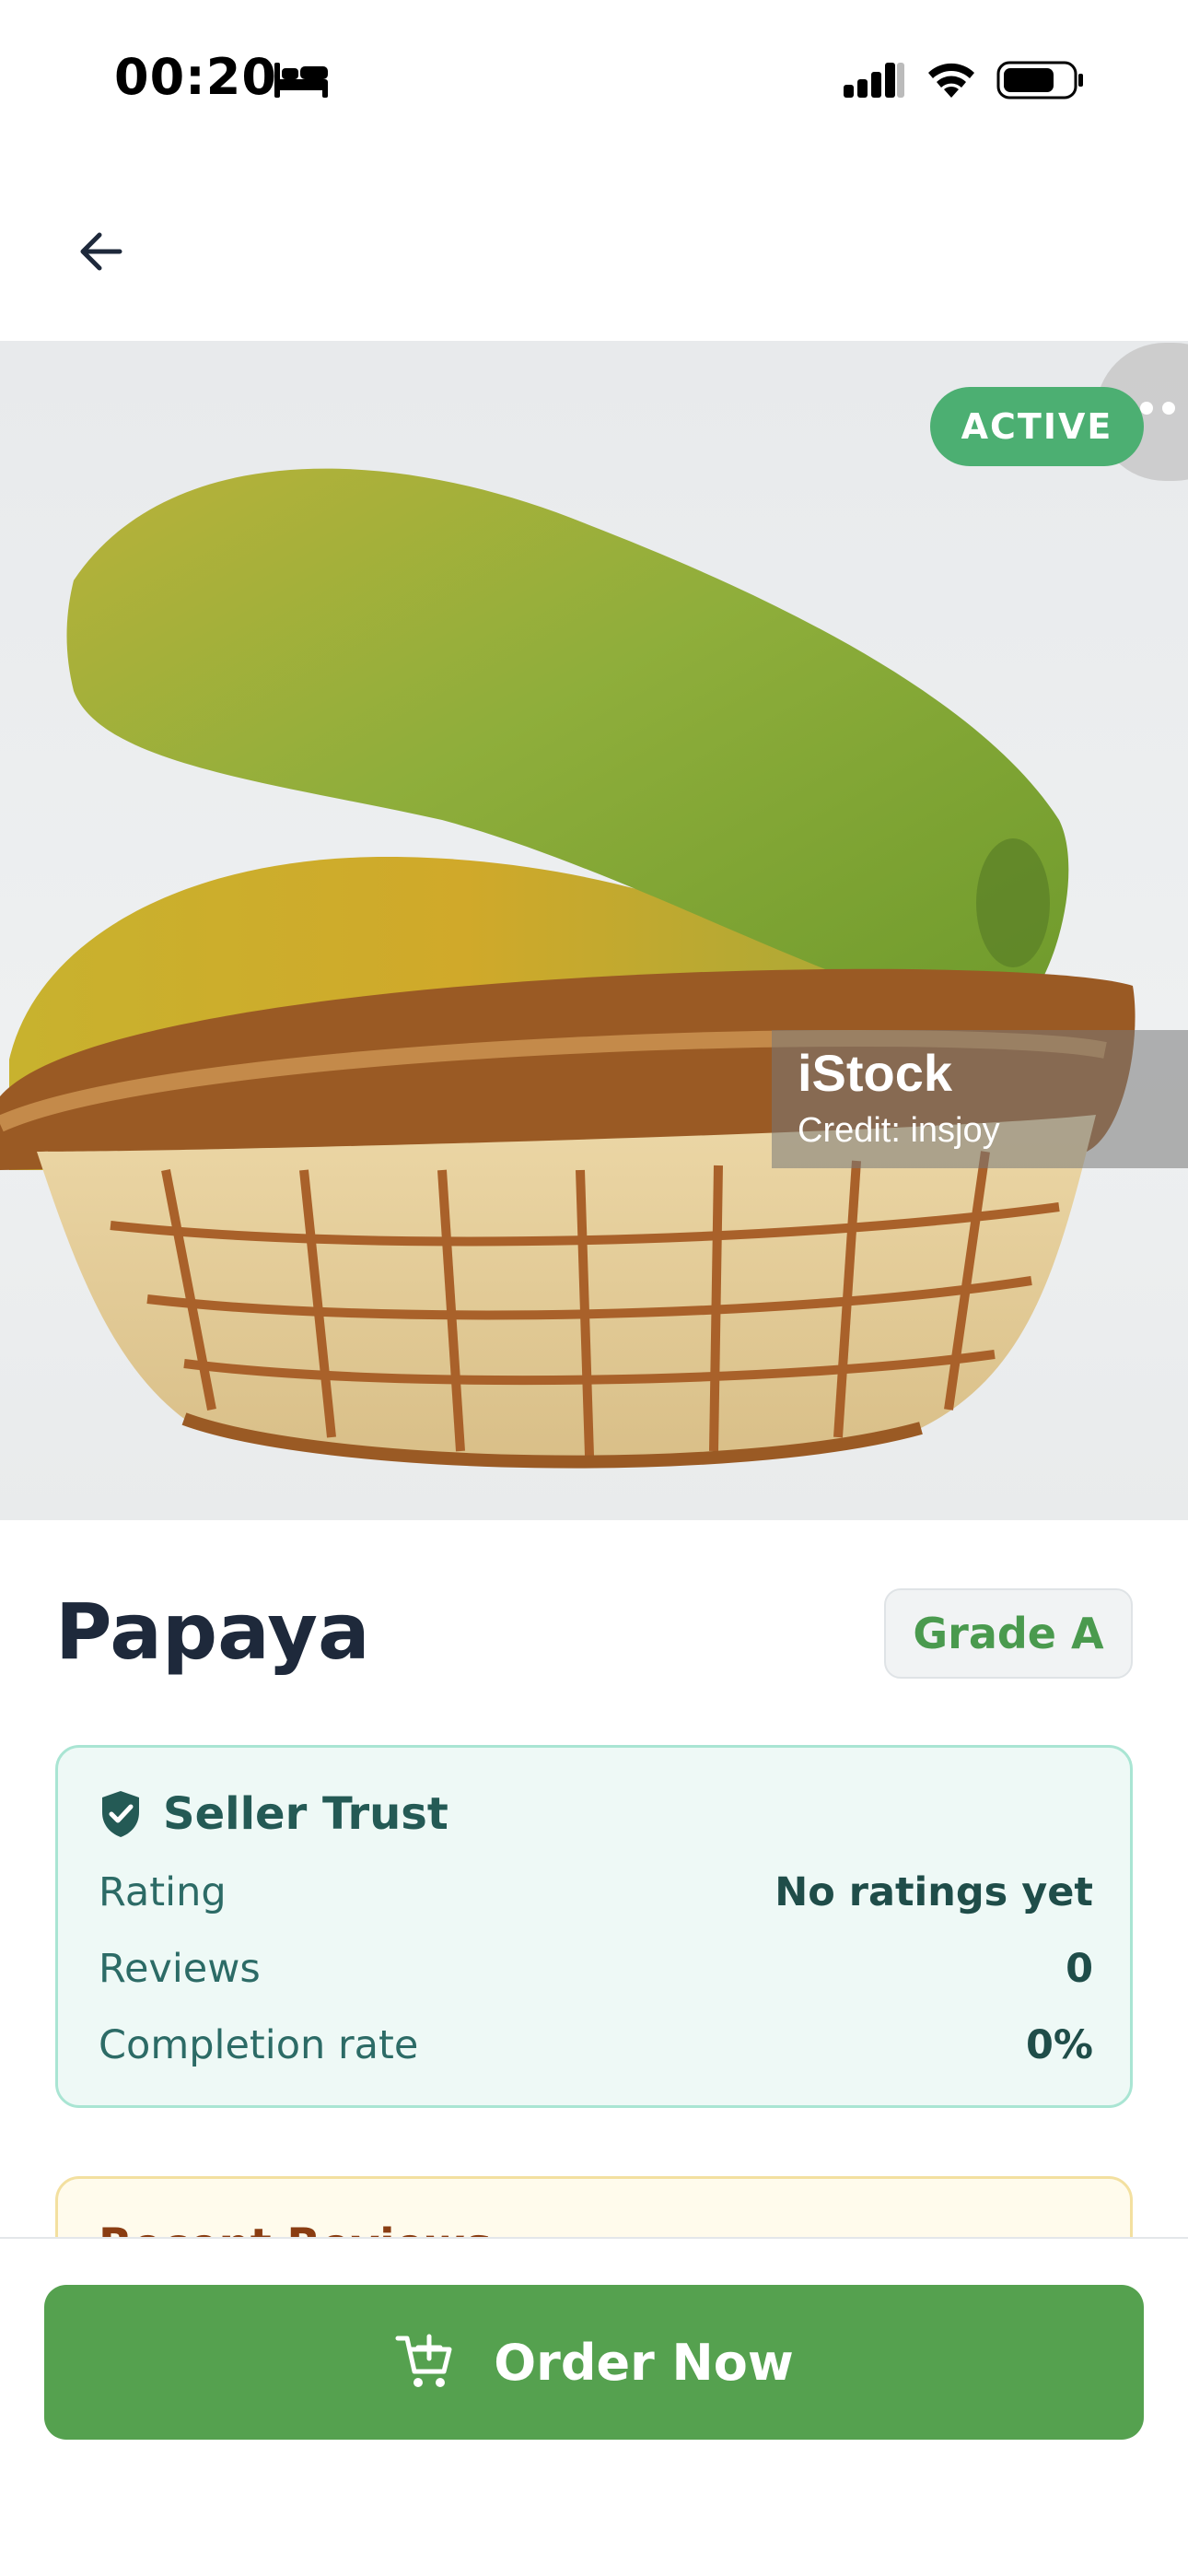 Image resolution: width=1188 pixels, height=2576 pixels. Describe the element at coordinates (163, 1892) in the screenshot. I see `trust-label: Rating` at that location.